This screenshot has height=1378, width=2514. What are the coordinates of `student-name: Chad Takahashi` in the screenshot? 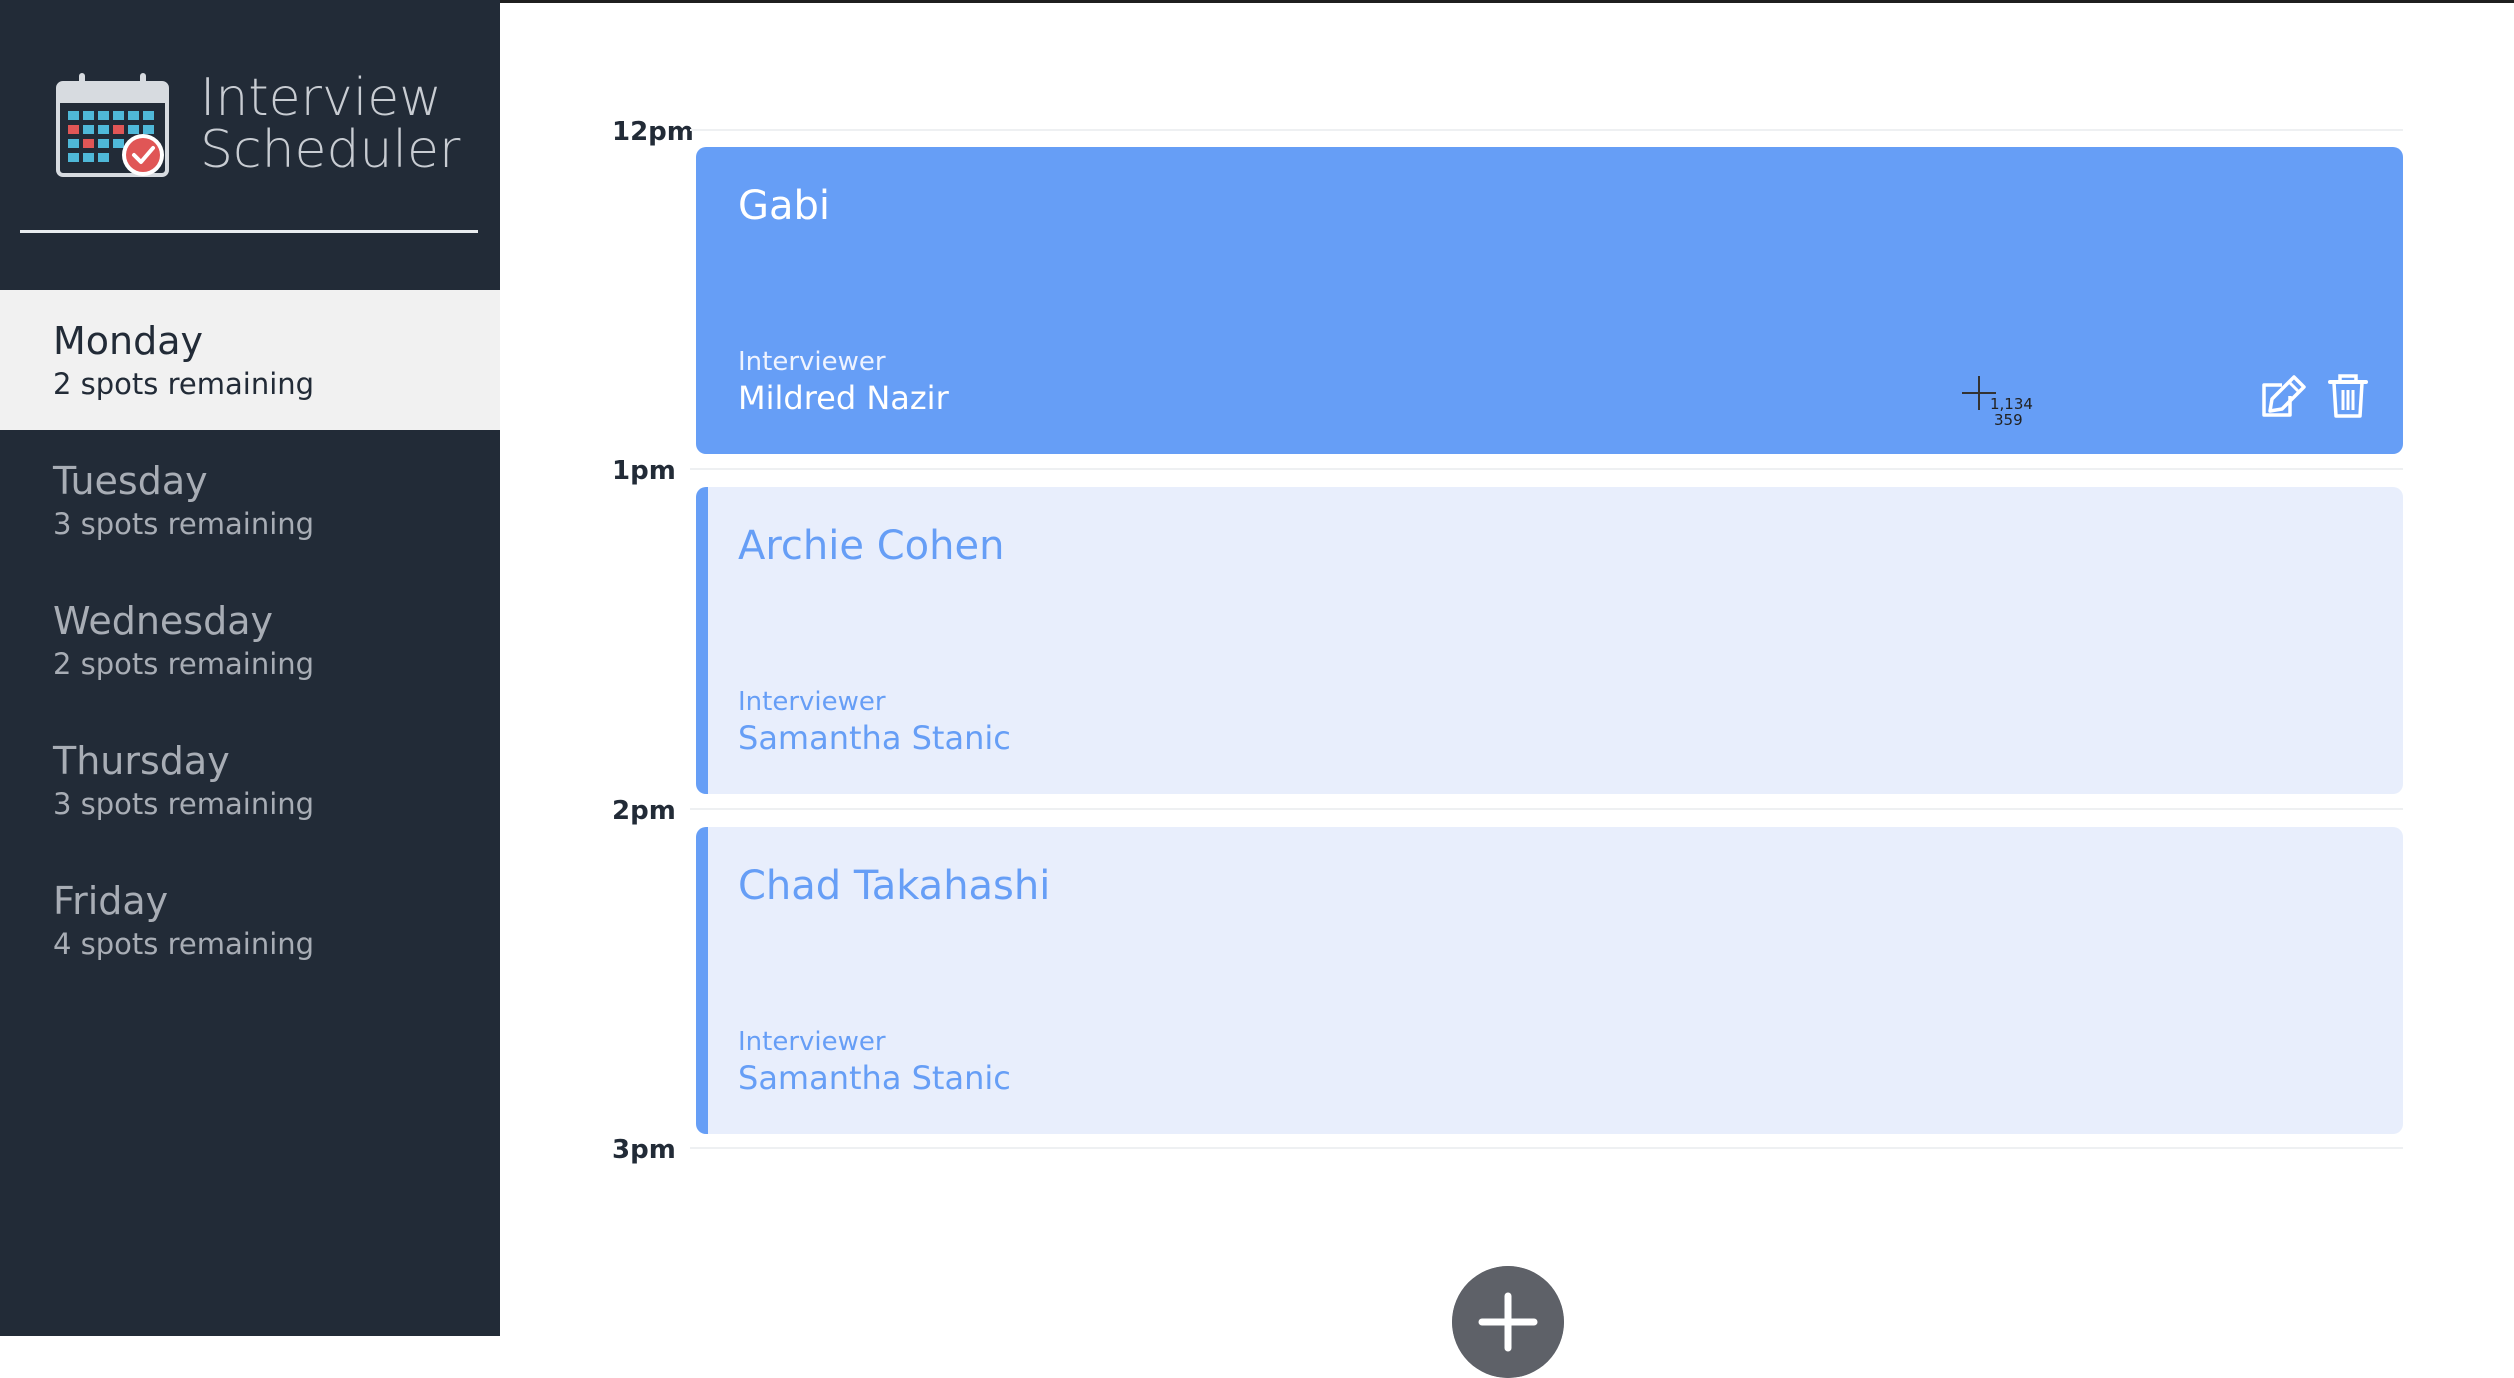 It's located at (894, 886).